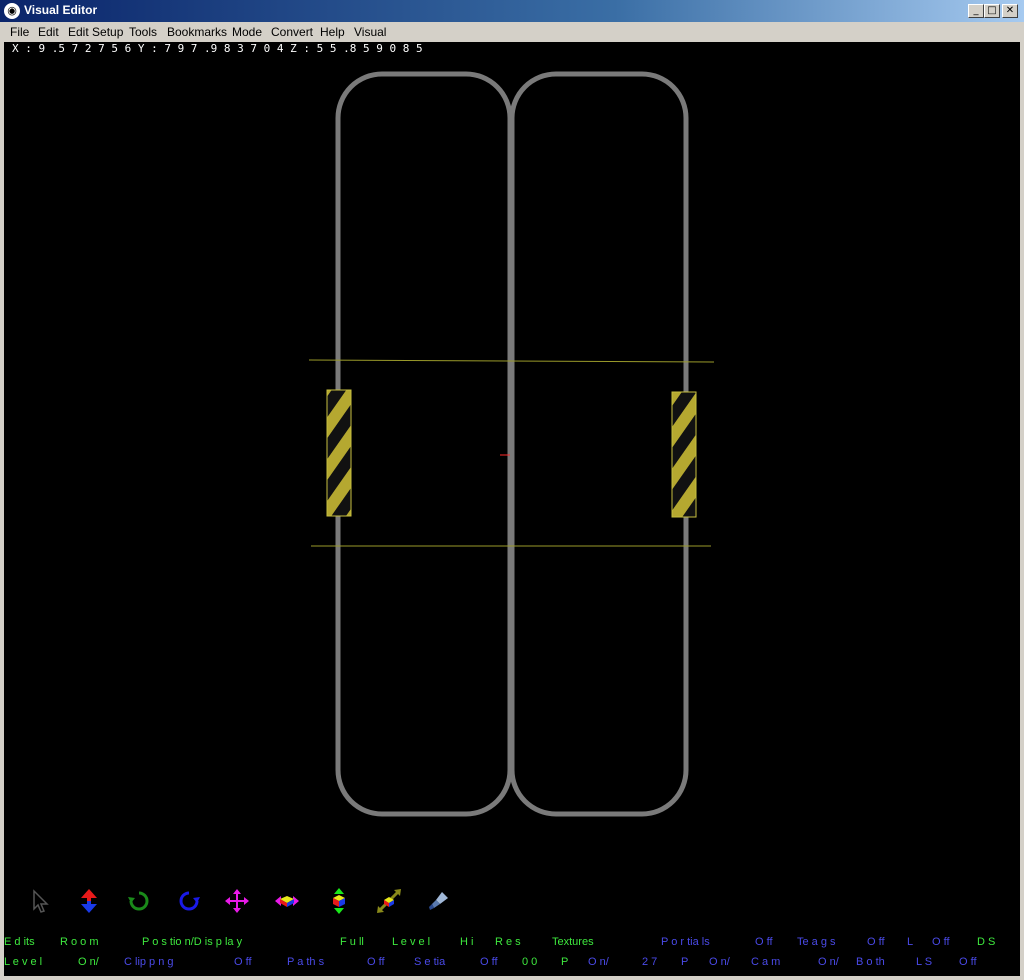  What do you see at coordinates (370, 32) in the screenshot?
I see `menu-visual: Visual` at bounding box center [370, 32].